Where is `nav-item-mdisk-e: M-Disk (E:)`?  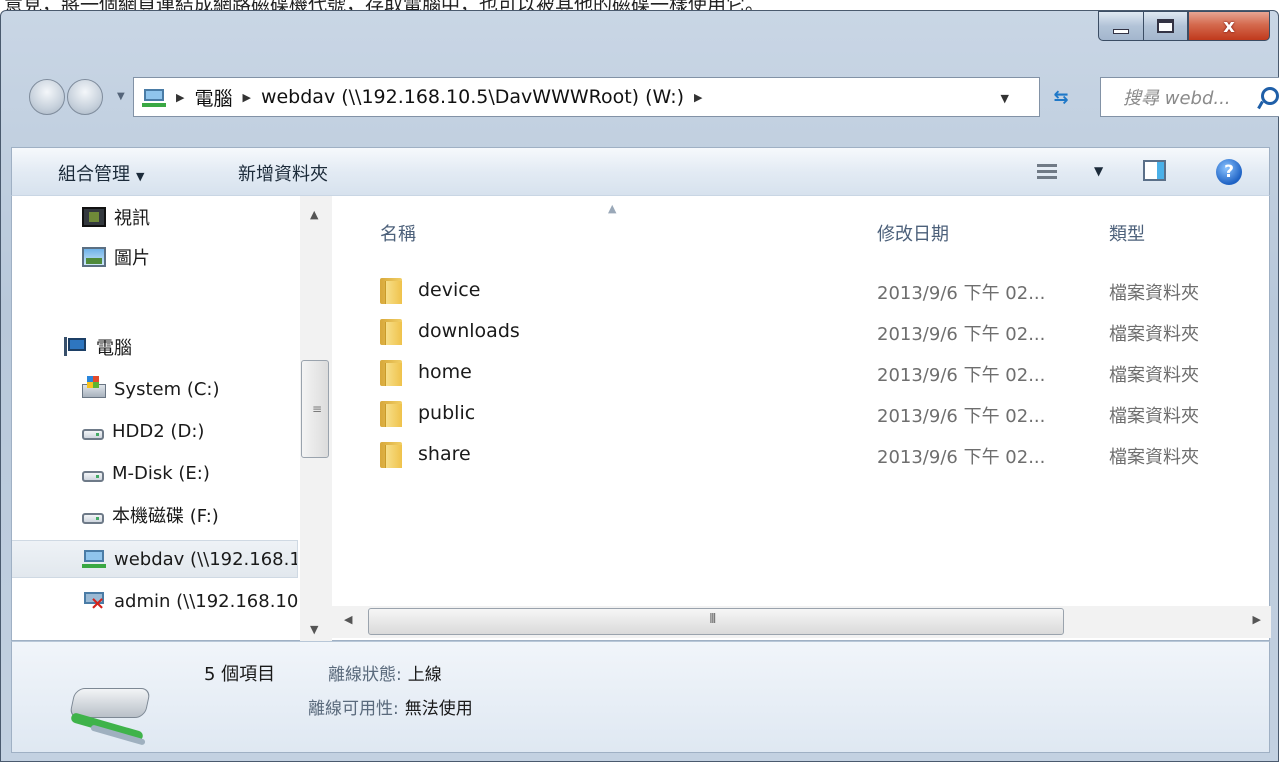 nav-item-mdisk-e: M-Disk (E:) is located at coordinates (155, 473).